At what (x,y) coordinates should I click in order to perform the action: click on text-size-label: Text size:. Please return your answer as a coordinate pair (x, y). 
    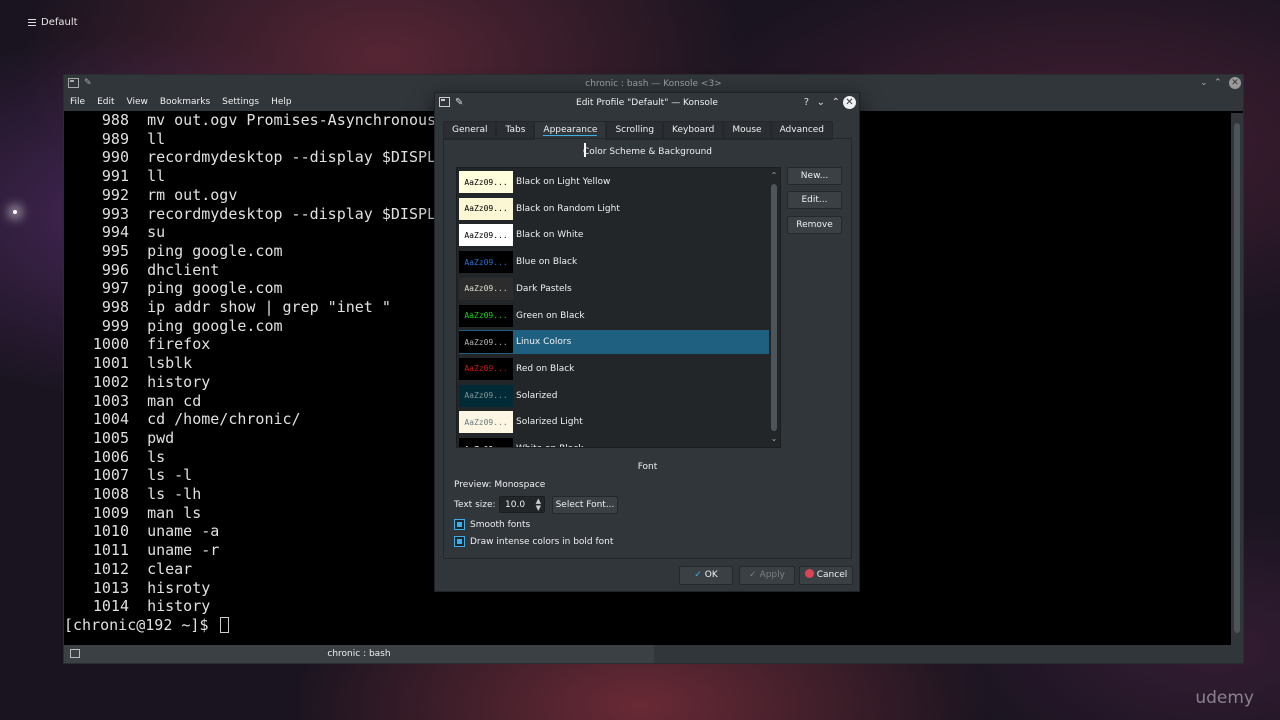
    Looking at the image, I should click on (475, 505).